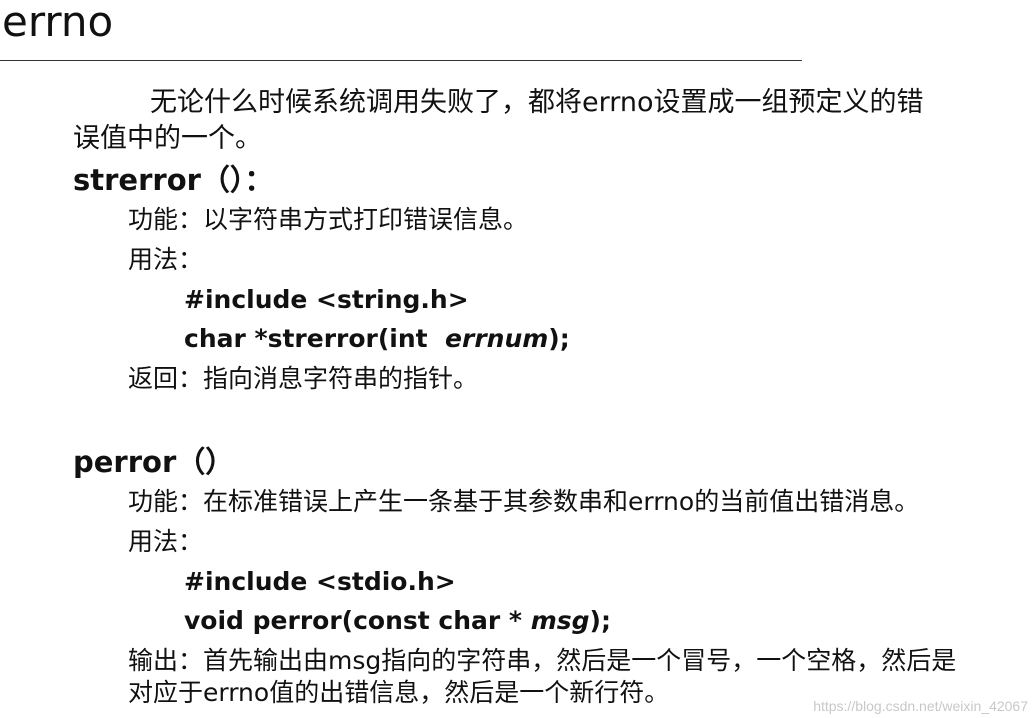 The height and width of the screenshot is (718, 1034). I want to click on perror-output-description-line-2: 对应于errno值的出错信息，然后是一个新行符。, so click(399, 692).